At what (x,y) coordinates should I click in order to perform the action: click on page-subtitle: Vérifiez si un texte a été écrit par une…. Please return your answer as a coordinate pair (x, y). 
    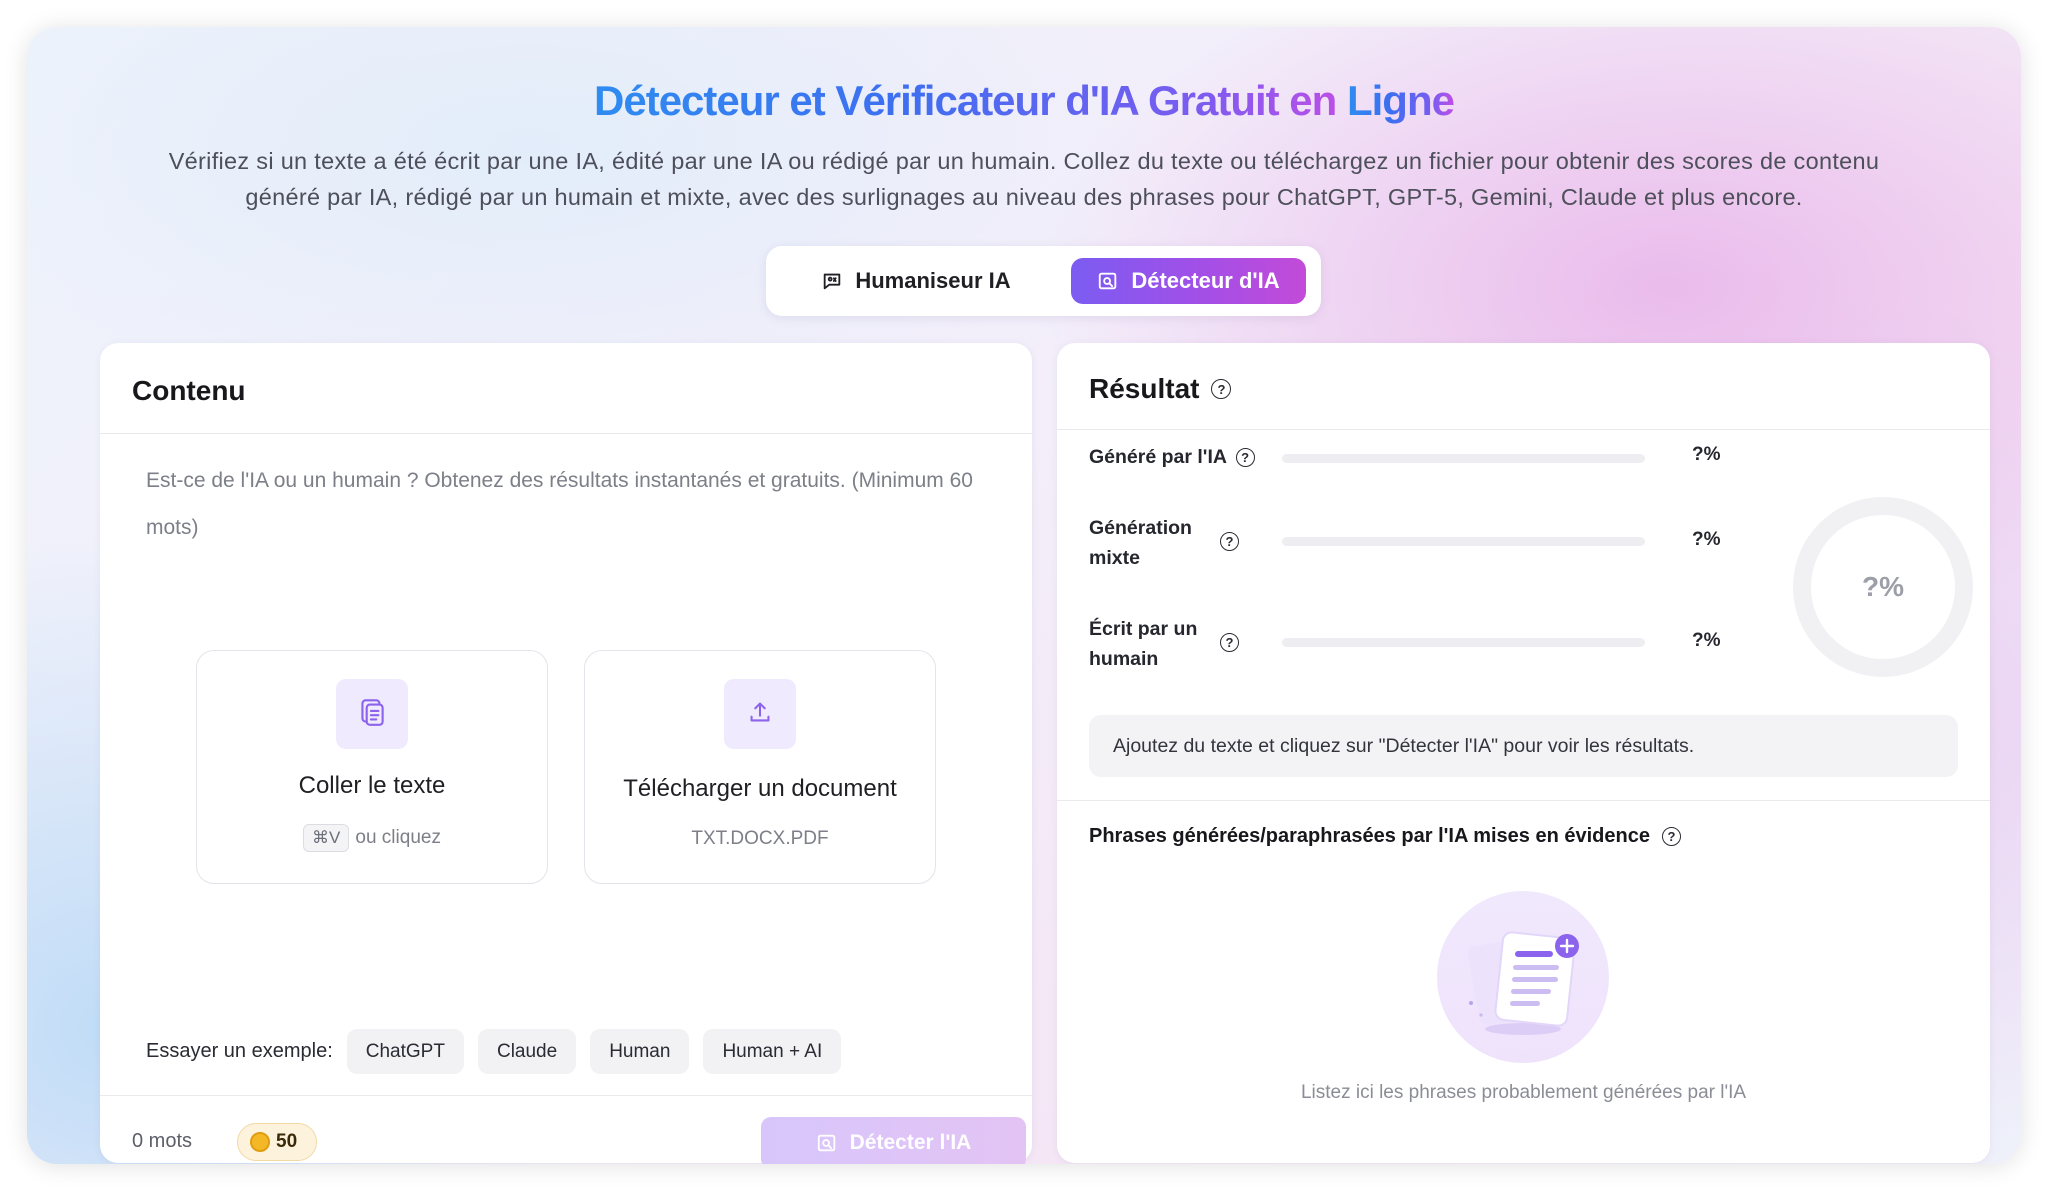
    Looking at the image, I should click on (1024, 179).